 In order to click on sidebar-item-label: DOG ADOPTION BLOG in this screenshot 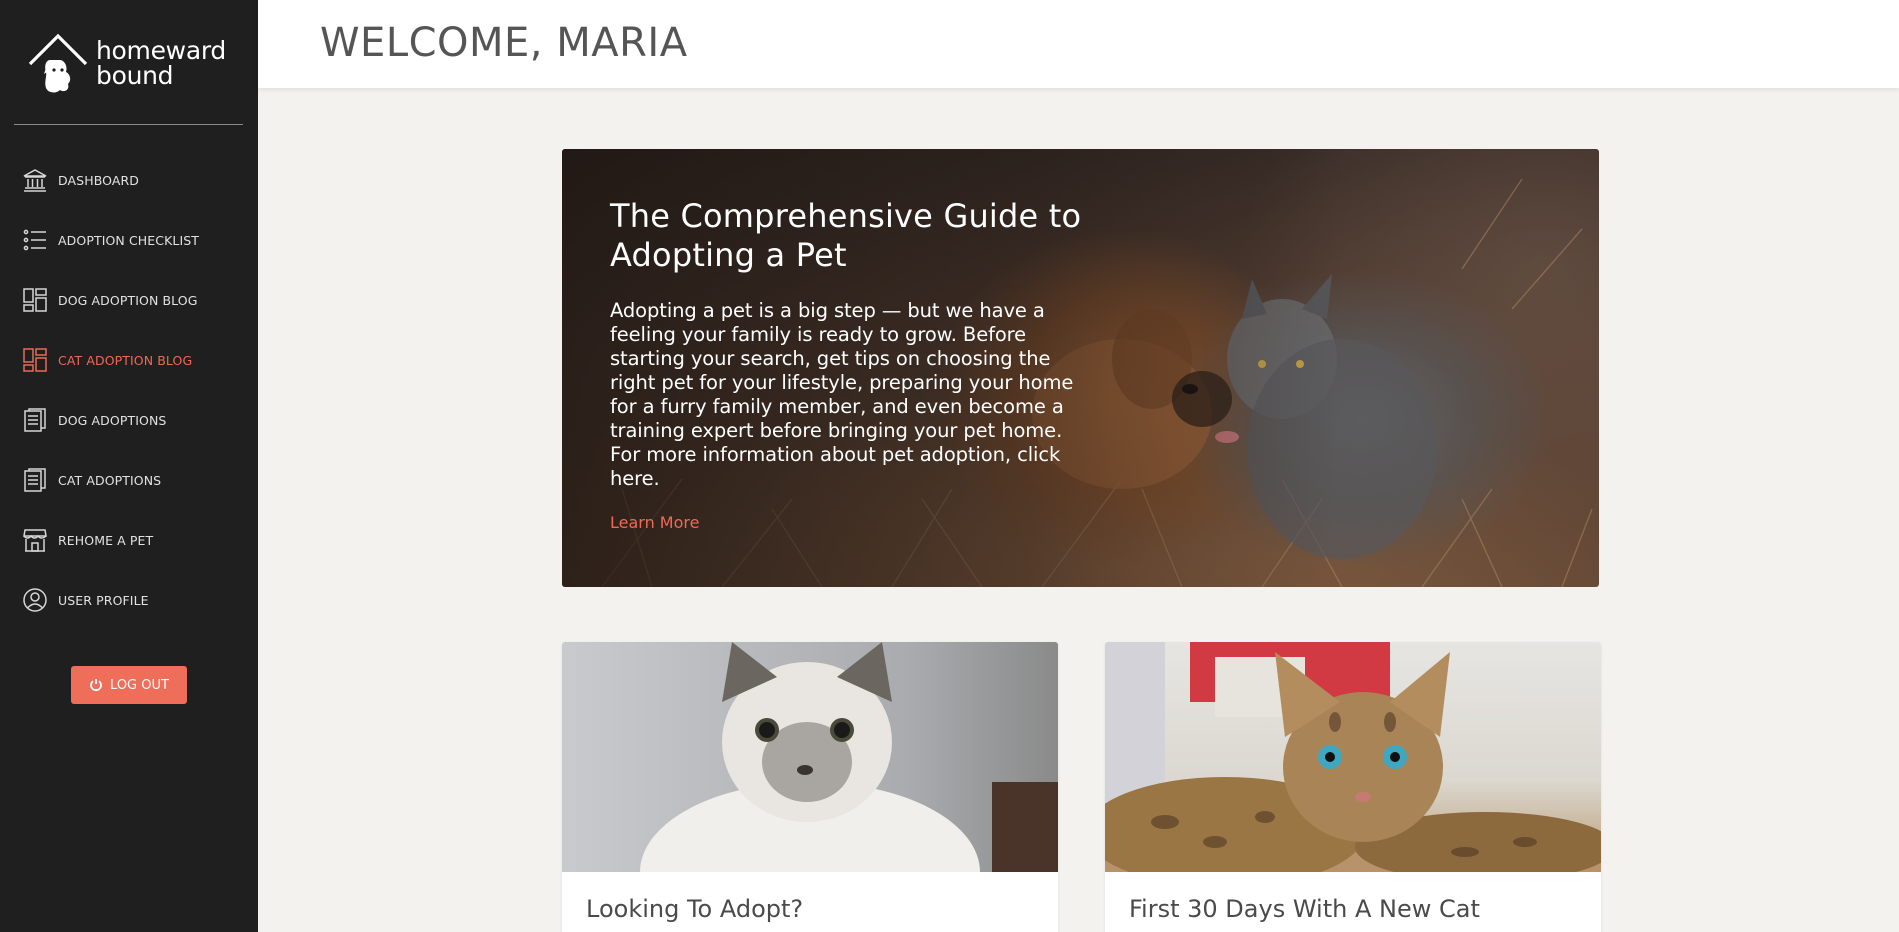, I will do `click(128, 300)`.